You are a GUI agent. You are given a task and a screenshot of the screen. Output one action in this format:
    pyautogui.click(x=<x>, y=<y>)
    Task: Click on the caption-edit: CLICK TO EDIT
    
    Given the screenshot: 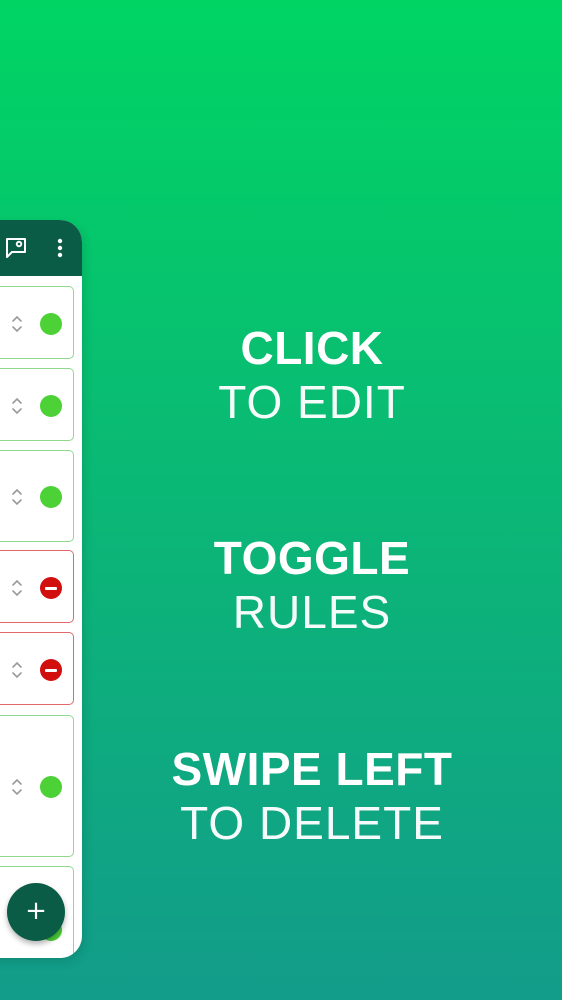 What is the action you would take?
    pyautogui.click(x=312, y=375)
    